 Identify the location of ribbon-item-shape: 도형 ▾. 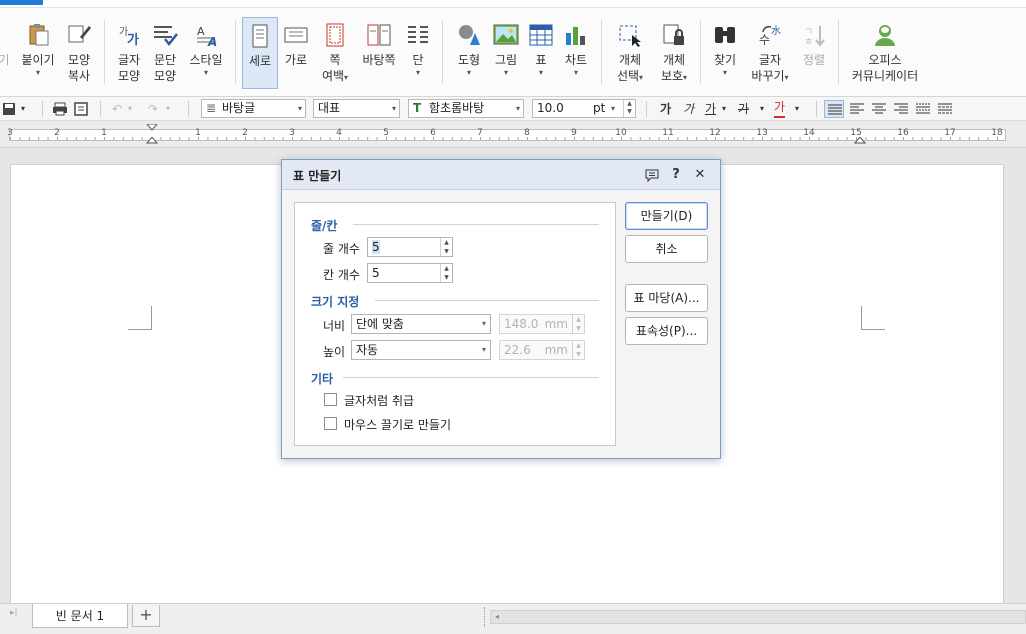
(469, 53).